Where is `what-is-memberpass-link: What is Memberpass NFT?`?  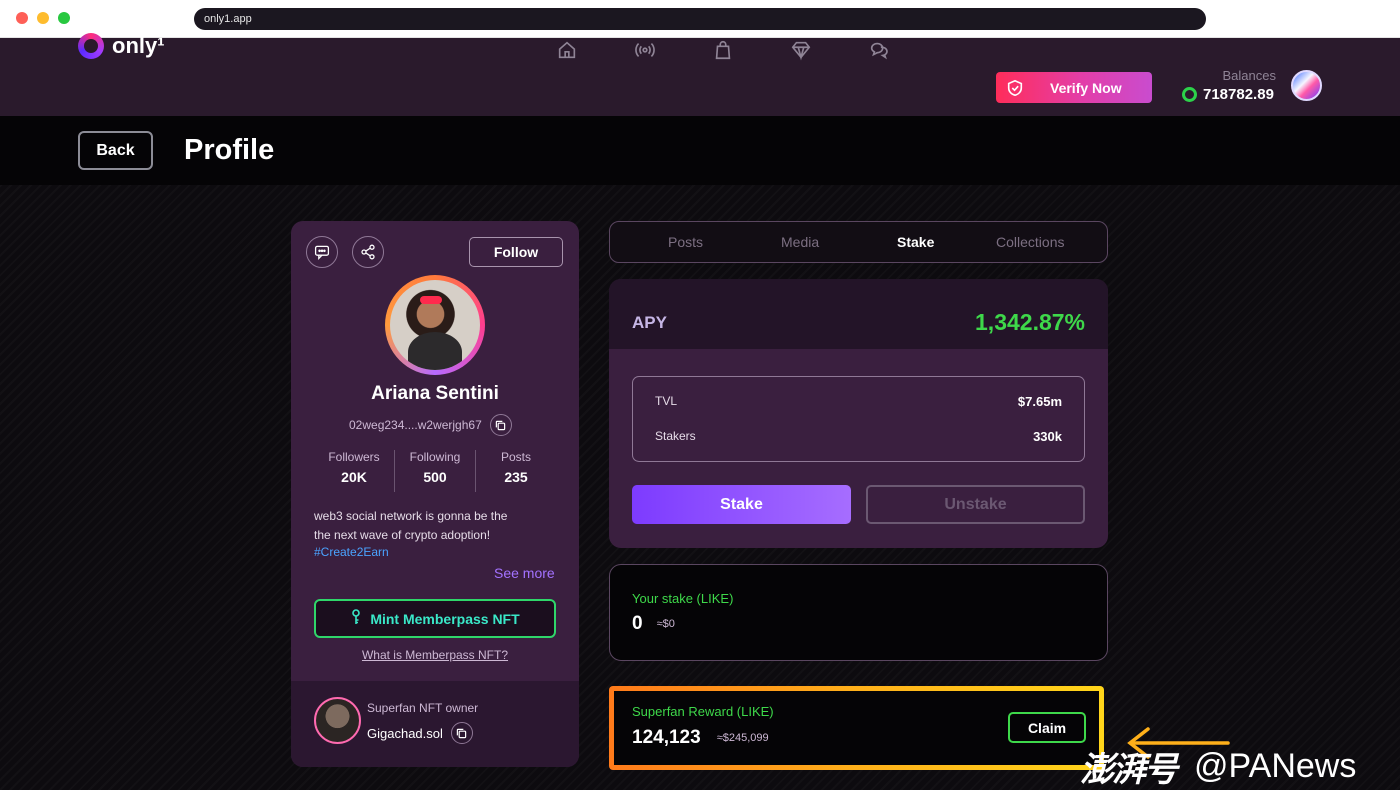
what-is-memberpass-link: What is Memberpass NFT? is located at coordinates (435, 655).